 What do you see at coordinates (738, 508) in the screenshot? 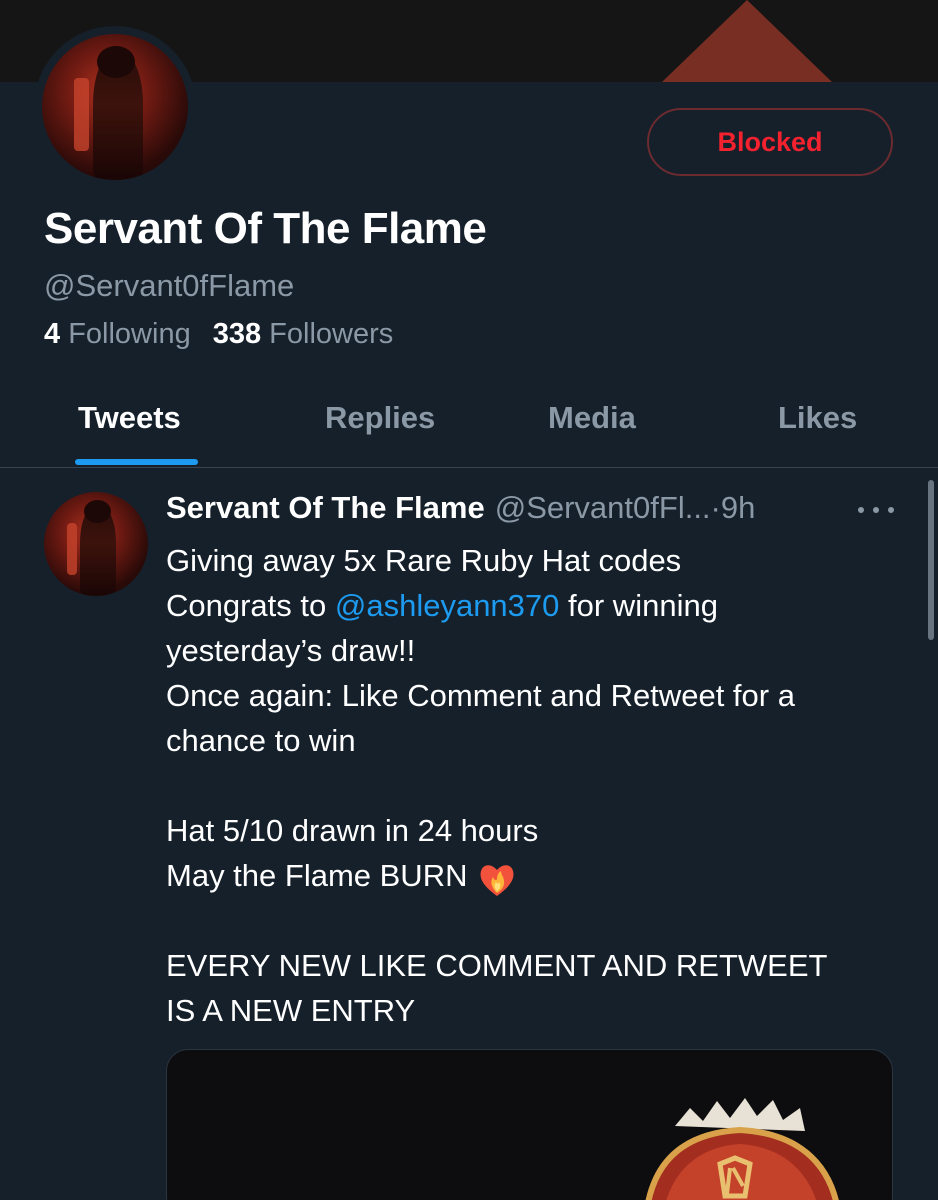
I see `tweet-timestamp: 9h` at bounding box center [738, 508].